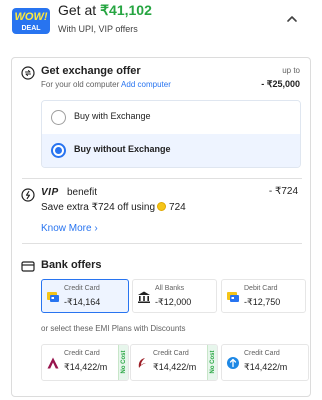 This screenshot has height=400, width=322. I want to click on vip-logo: VIP, so click(50, 192).